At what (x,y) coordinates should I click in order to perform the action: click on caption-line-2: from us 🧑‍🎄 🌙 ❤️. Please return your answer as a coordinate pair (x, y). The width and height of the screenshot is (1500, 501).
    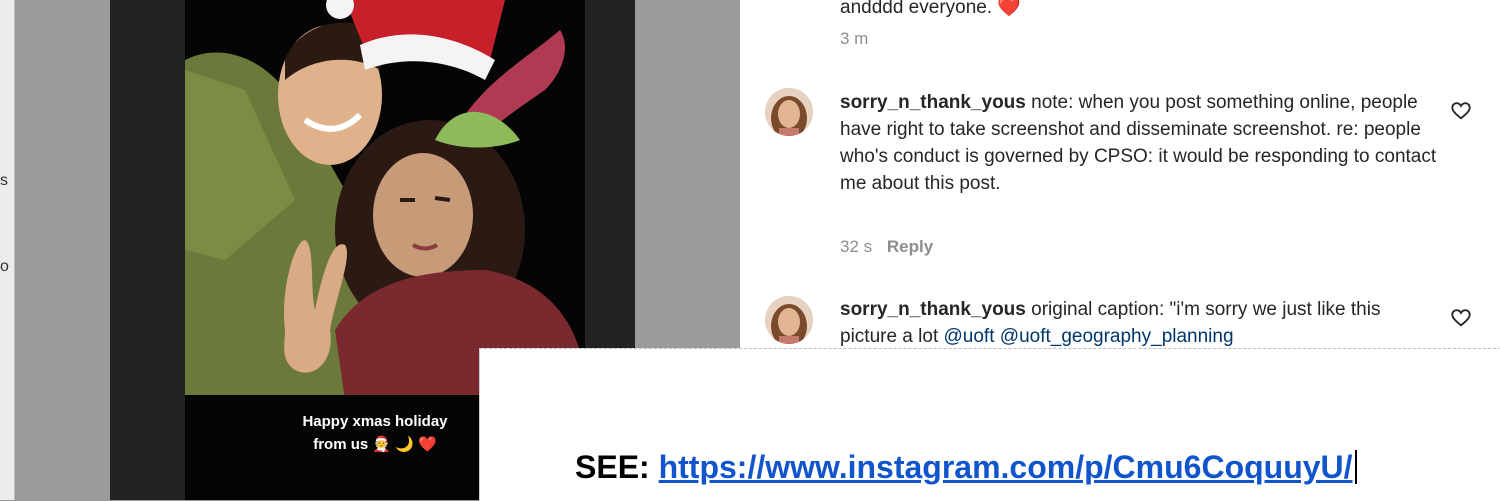
    Looking at the image, I should click on (375, 444).